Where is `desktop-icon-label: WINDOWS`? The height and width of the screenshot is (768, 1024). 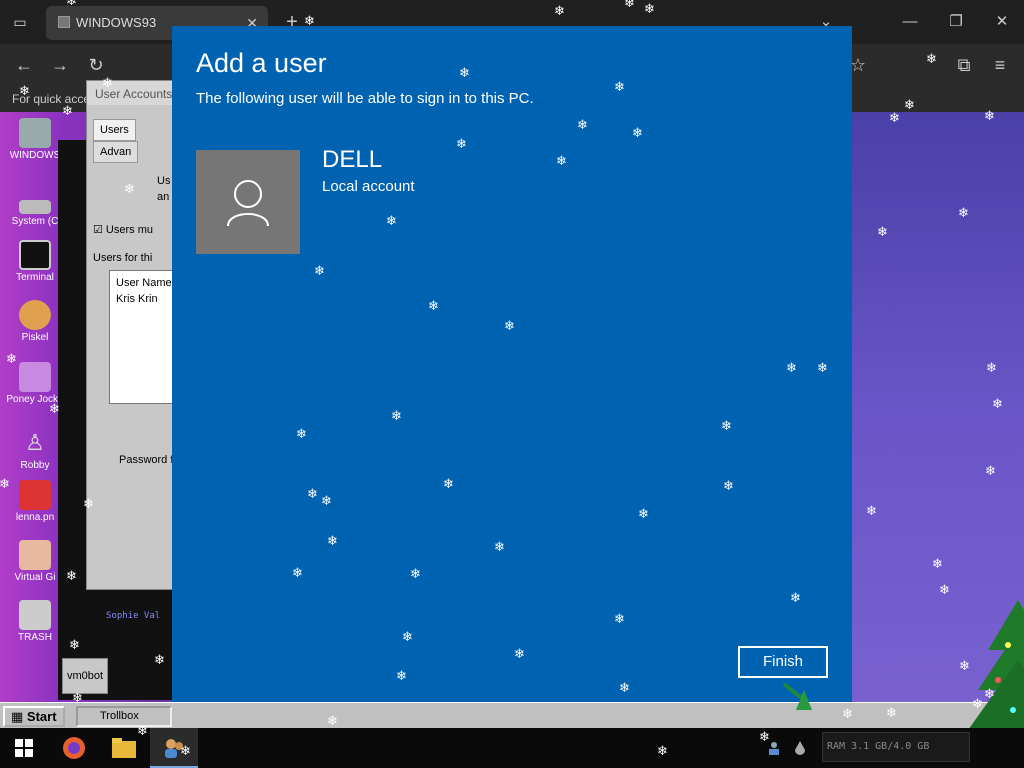 desktop-icon-label: WINDOWS is located at coordinates (35, 155).